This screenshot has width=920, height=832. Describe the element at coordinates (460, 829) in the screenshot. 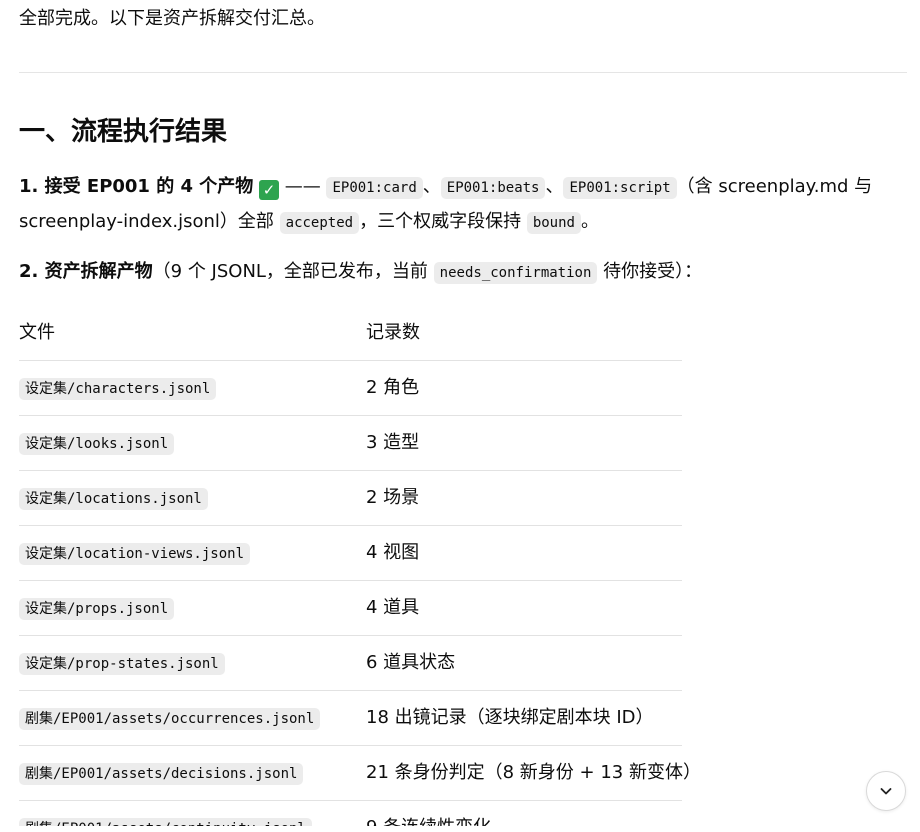

I see `viewport-bottom-edge` at that location.